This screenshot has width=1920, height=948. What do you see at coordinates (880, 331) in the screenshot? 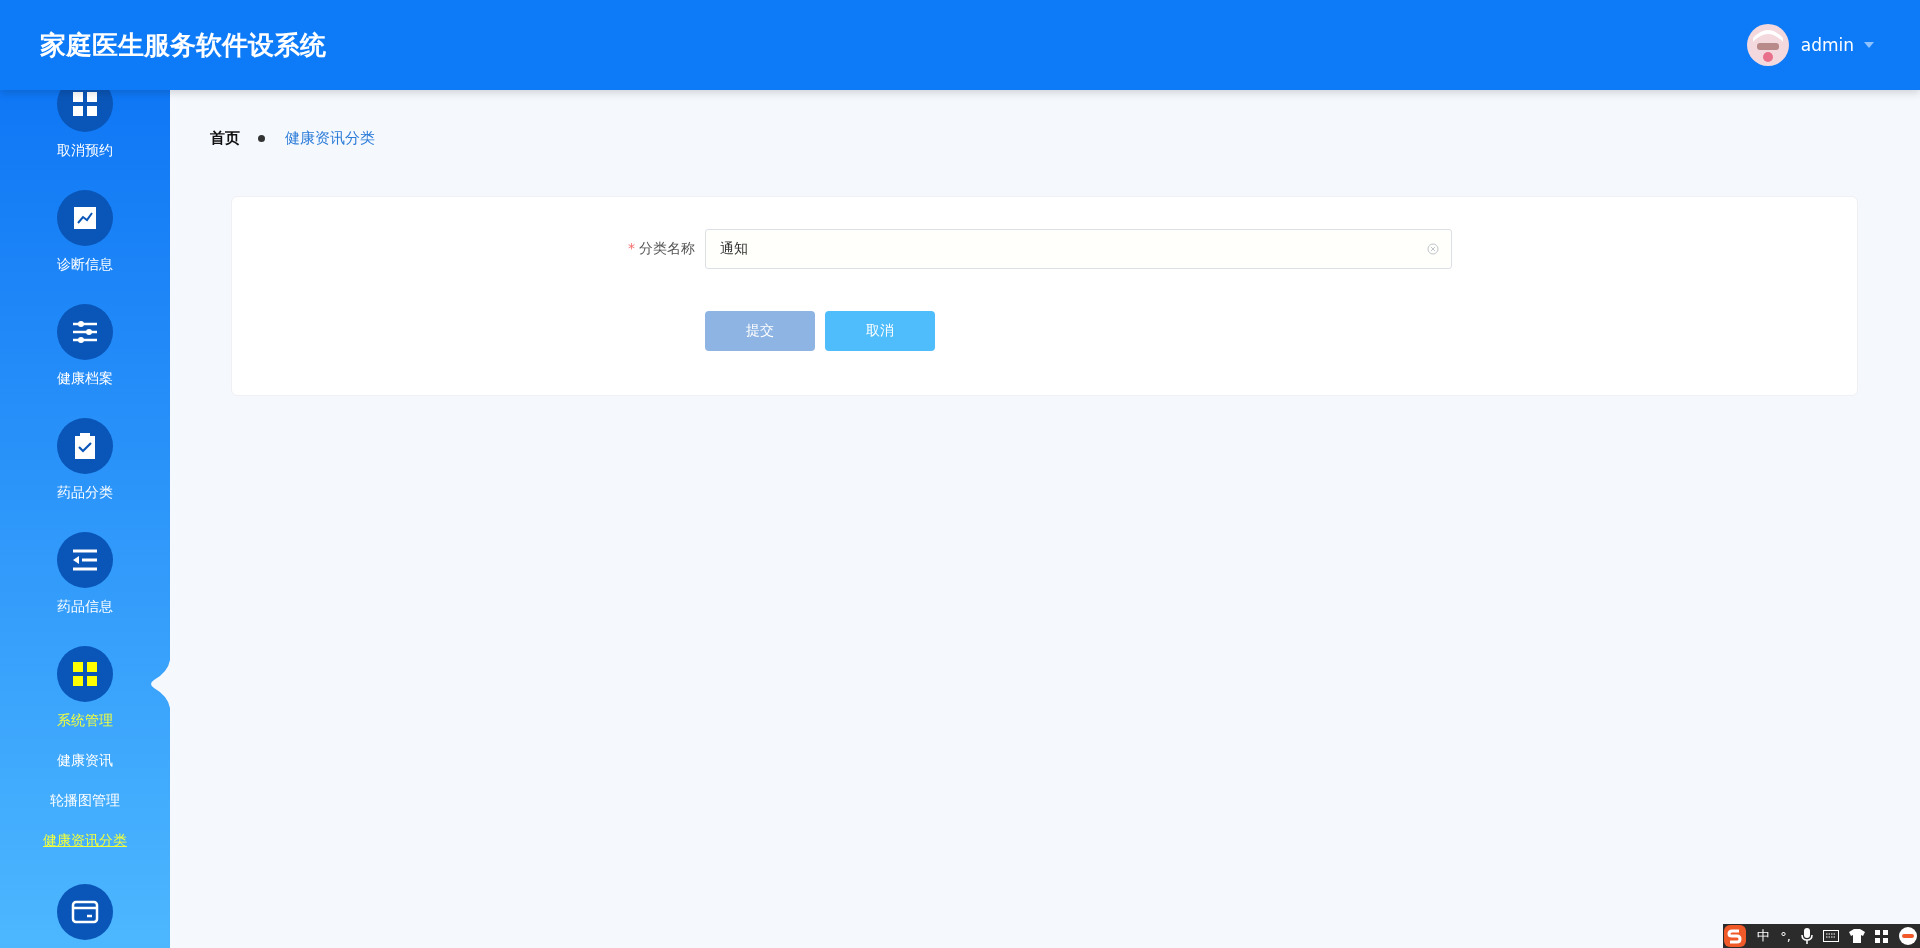
I see `cancel-button: 取消` at bounding box center [880, 331].